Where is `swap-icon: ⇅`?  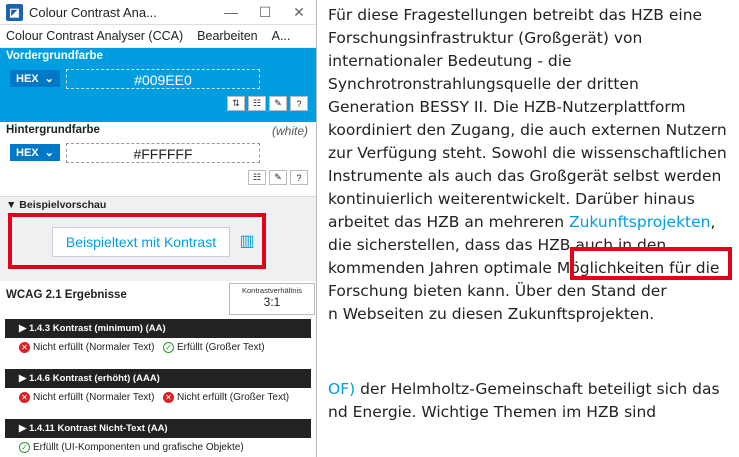
swap-icon: ⇅ is located at coordinates (236, 103).